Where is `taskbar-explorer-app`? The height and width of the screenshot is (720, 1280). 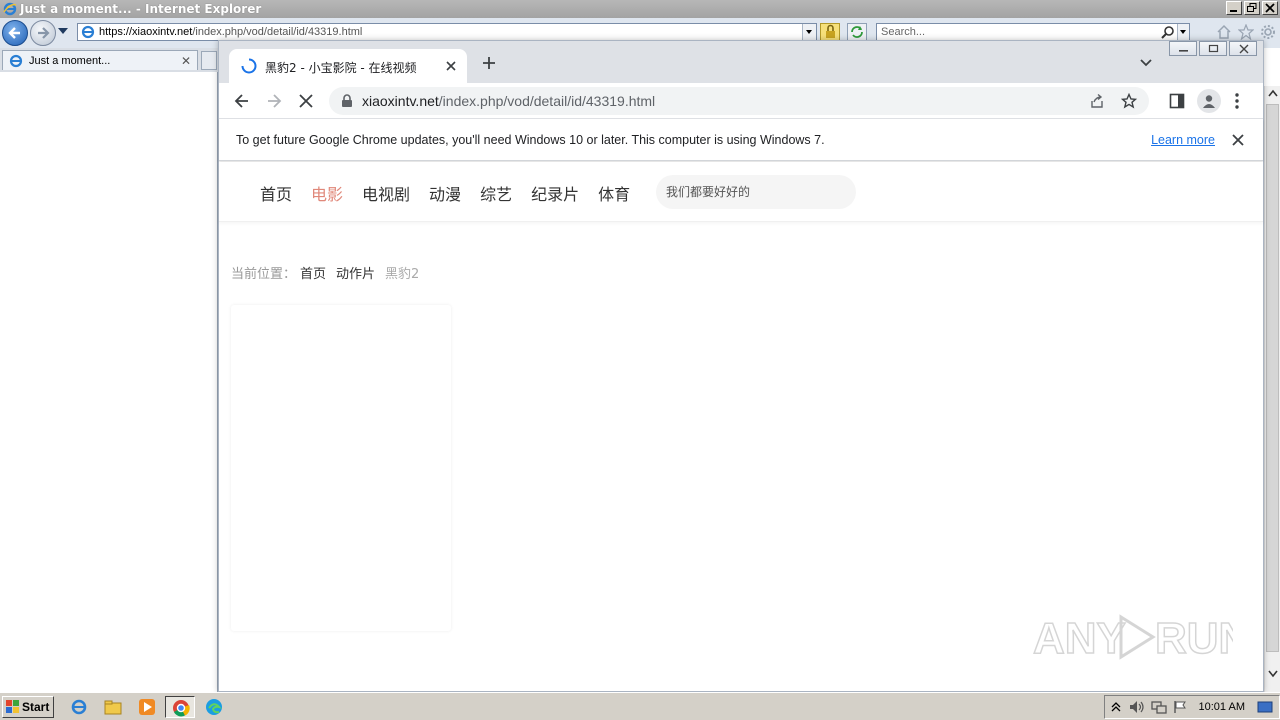
taskbar-explorer-app is located at coordinates (113, 707).